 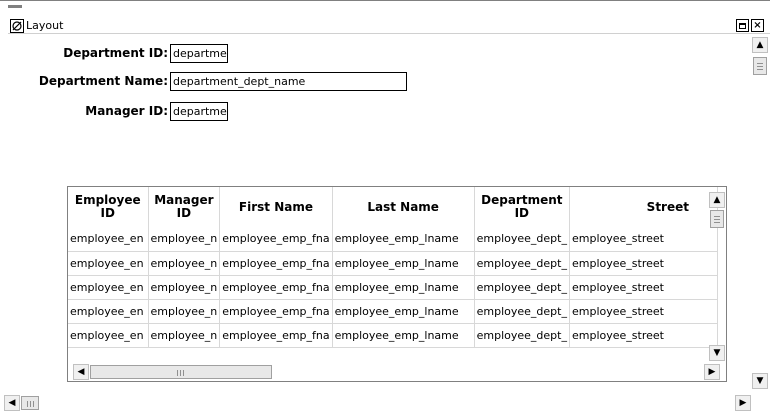 What do you see at coordinates (717, 219) in the screenshot?
I see `grid-vertical-scroll-thumb` at bounding box center [717, 219].